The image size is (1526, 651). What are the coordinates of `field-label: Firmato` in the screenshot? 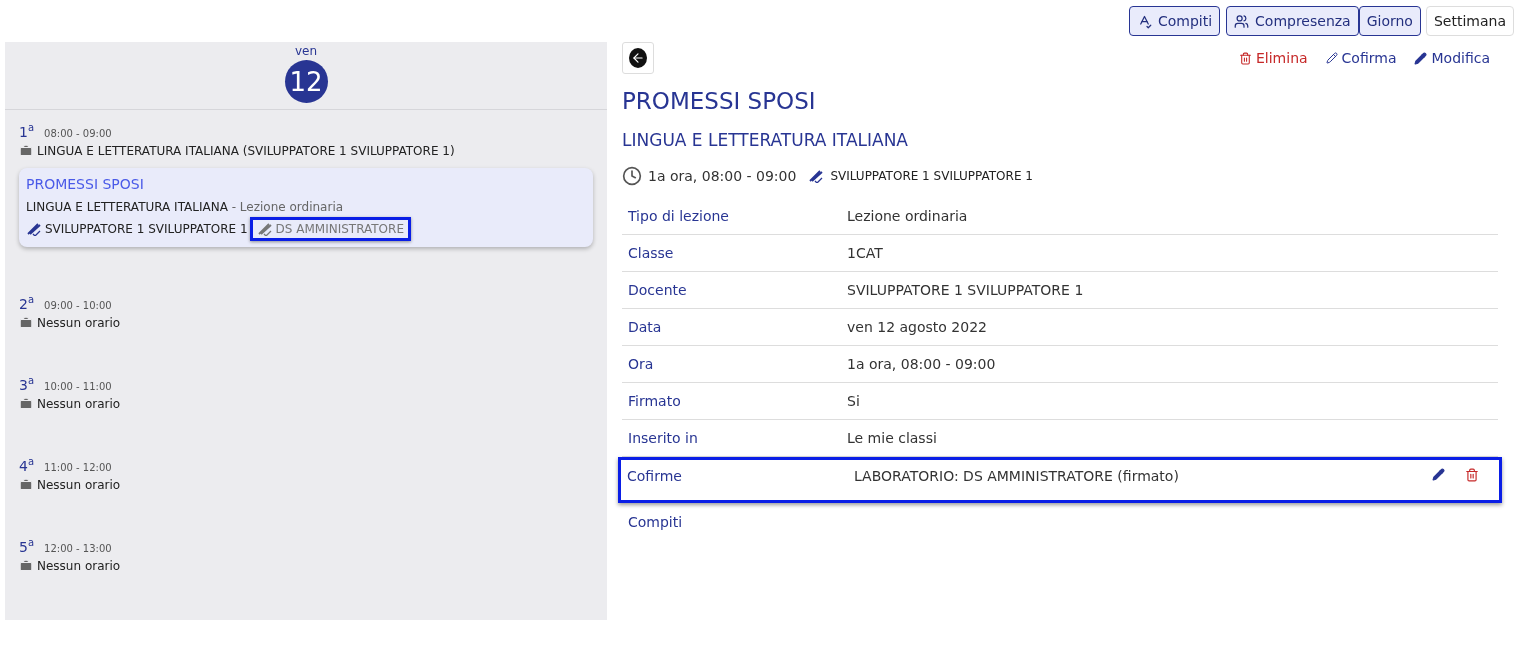 It's located at (655, 401).